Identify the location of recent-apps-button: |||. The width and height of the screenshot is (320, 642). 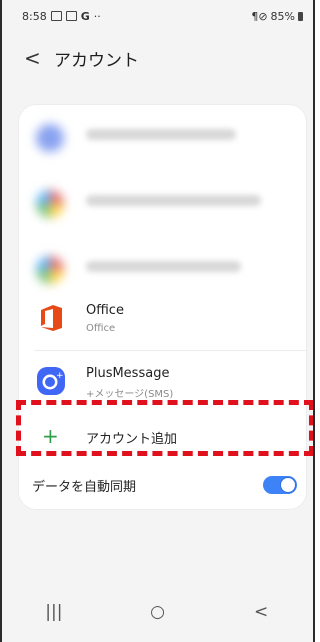
(54, 612).